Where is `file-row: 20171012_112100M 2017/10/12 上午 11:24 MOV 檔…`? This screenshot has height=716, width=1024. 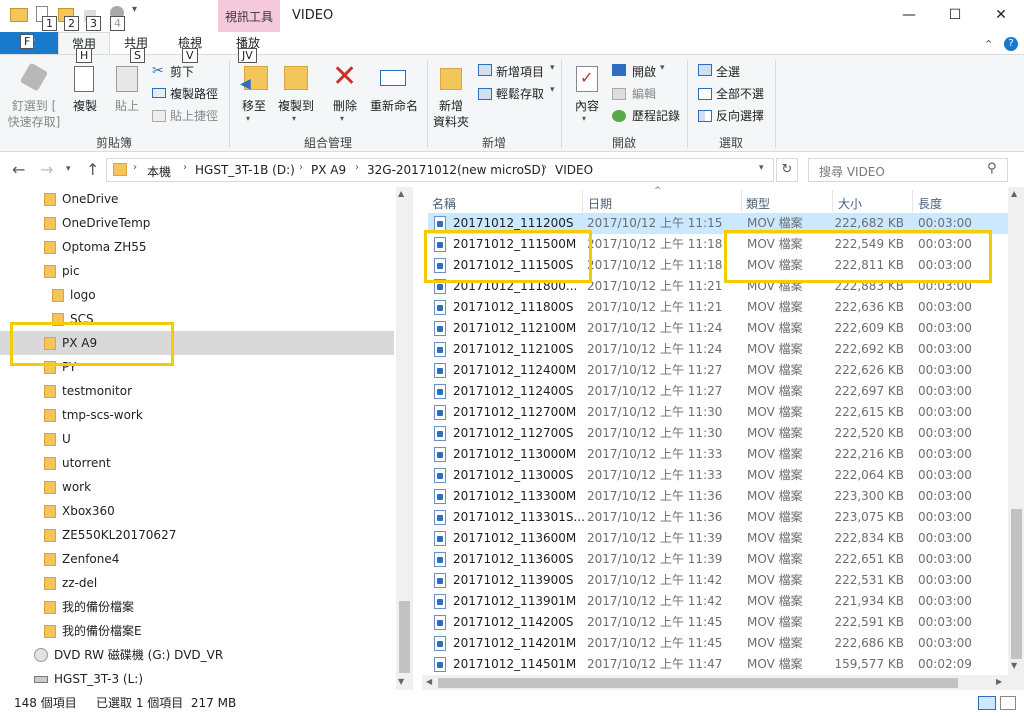
file-row: 20171012_112100M 2017/10/12 上午 11:24 MOV 檔… is located at coordinates (718, 328).